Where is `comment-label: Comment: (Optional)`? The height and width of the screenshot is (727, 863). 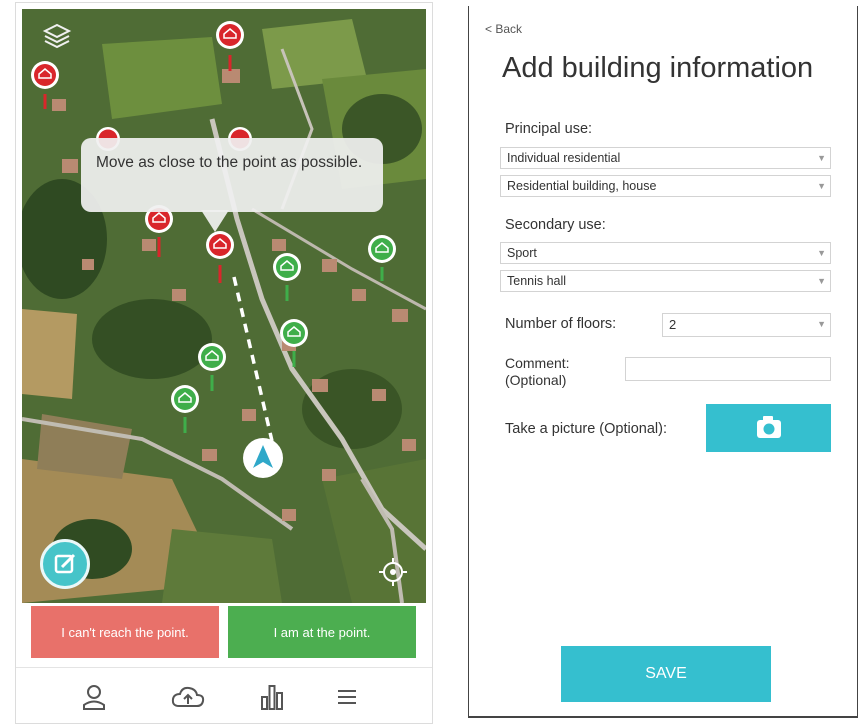 comment-label: Comment: (Optional) is located at coordinates (537, 372).